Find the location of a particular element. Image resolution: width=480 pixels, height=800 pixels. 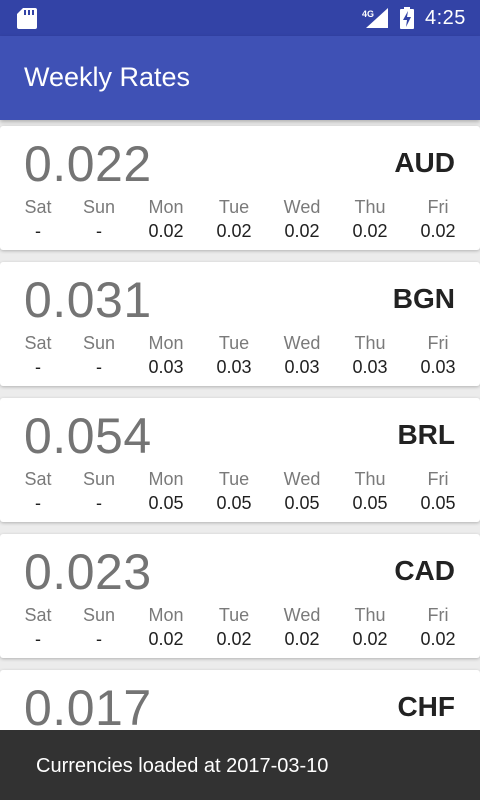

snackbar-message: Currencies loaded at 2017-03-10 is located at coordinates (182, 766).